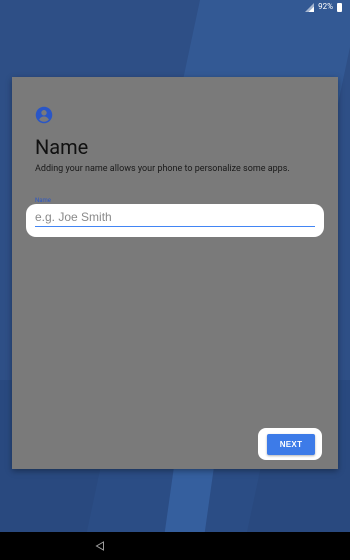  I want to click on back-icon, so click(100, 546).